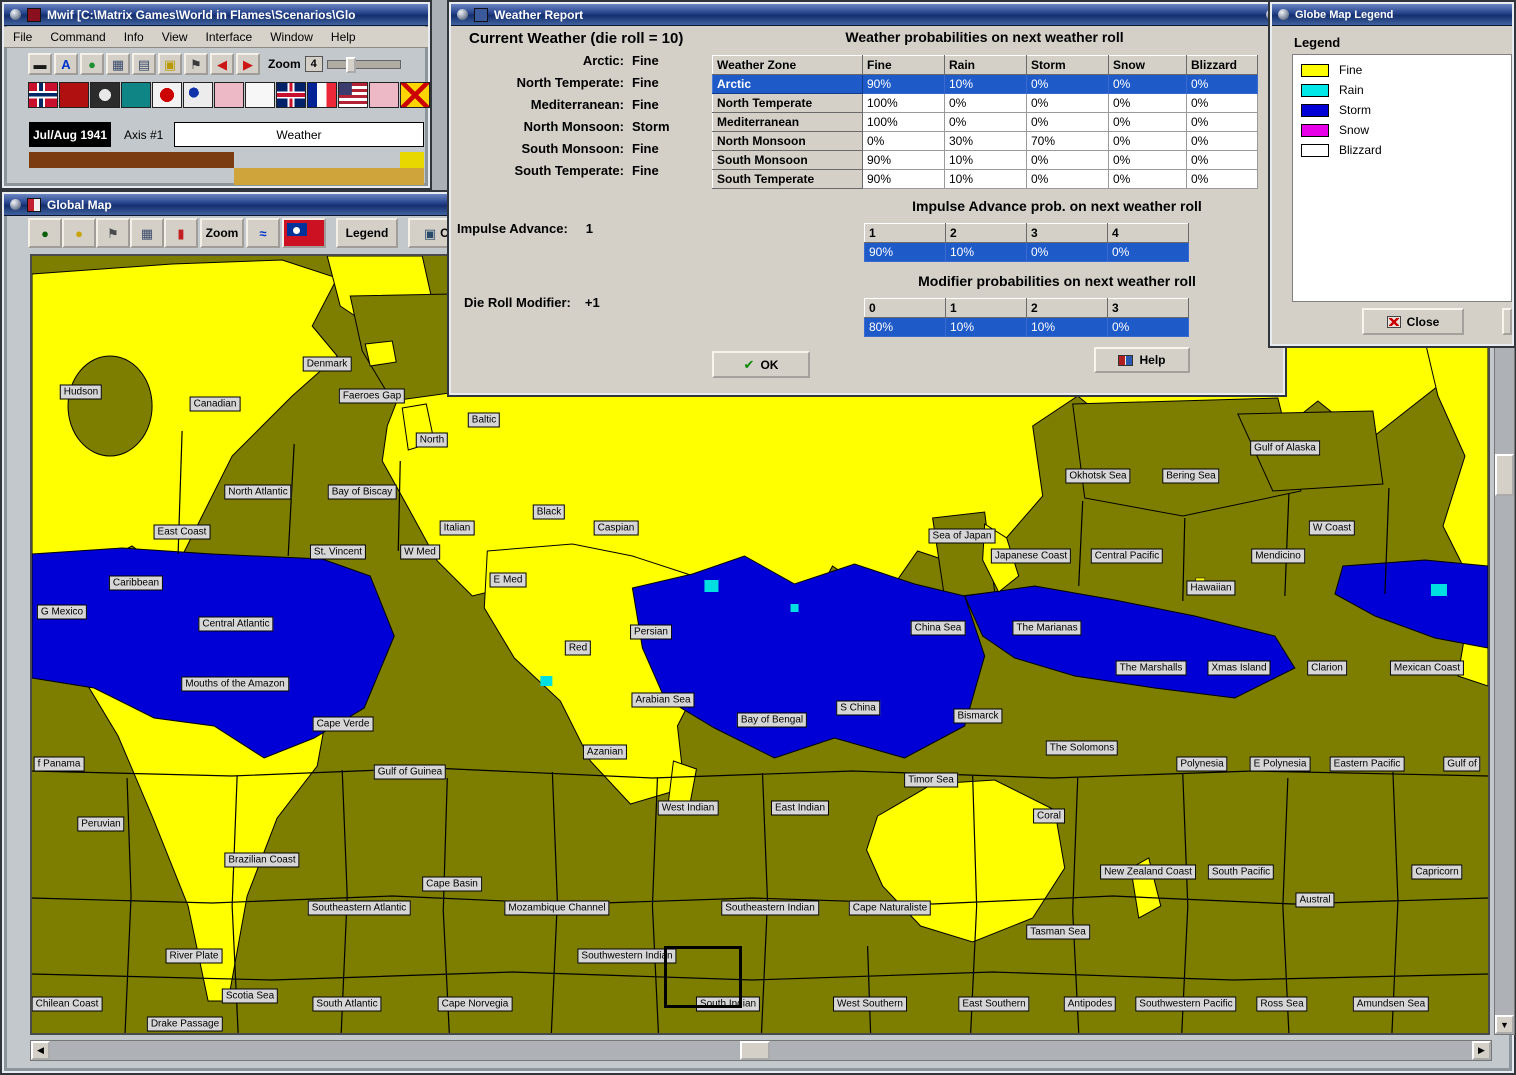 The image size is (1516, 1075). I want to click on flag-toggle-button: ⚑, so click(113, 233).